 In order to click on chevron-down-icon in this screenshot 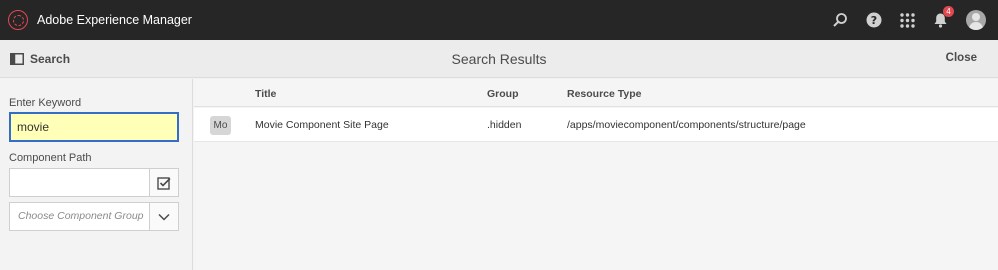, I will do `click(164, 217)`.